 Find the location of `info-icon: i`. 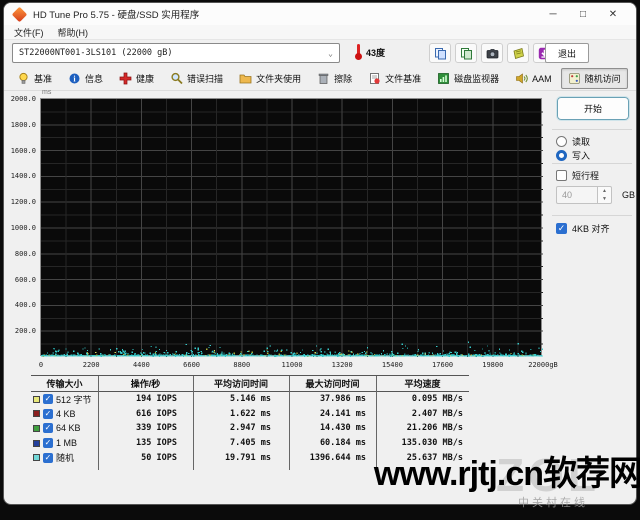

info-icon: i is located at coordinates (74, 78).